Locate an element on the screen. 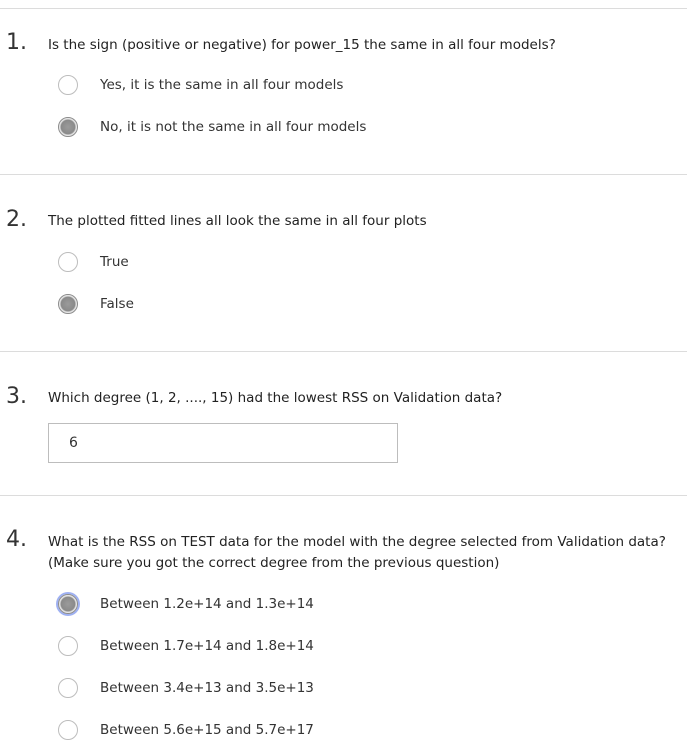 The height and width of the screenshot is (754, 687). answer-text-field: 6 is located at coordinates (223, 443).